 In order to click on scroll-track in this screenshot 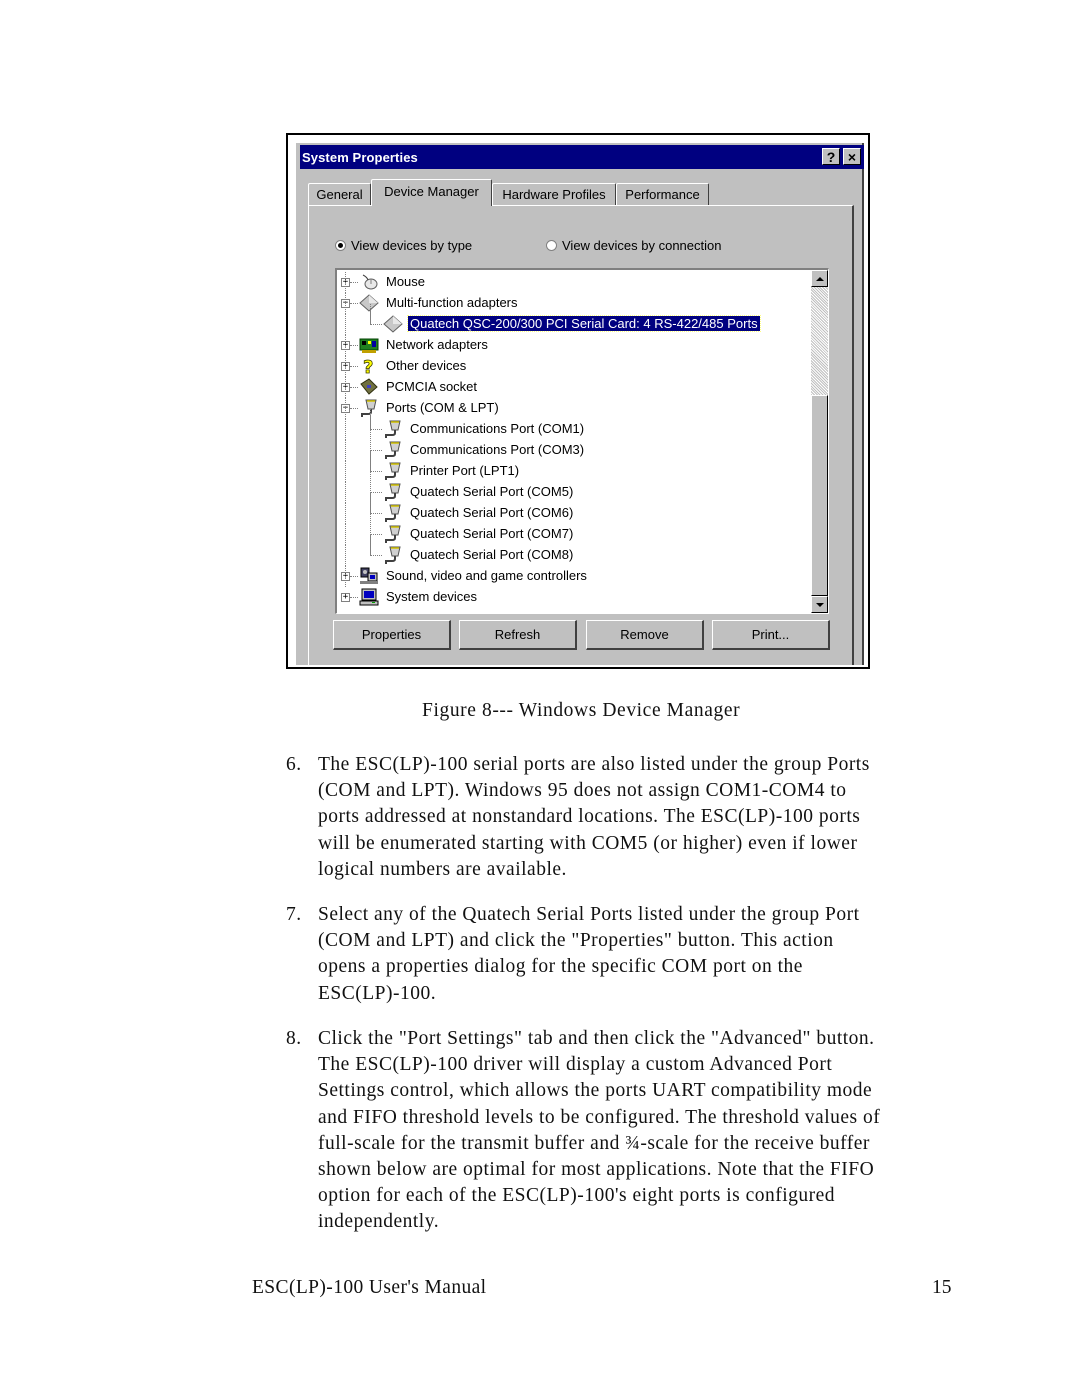, I will do `click(819, 341)`.